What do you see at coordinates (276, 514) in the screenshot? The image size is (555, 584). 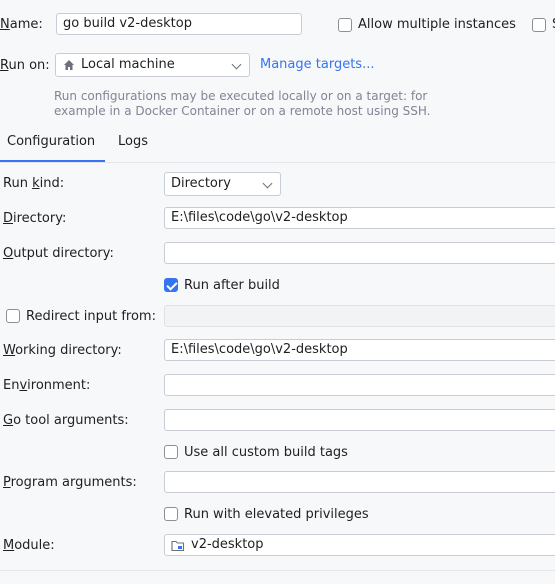 I see `elevated-privileges-label: Run with elevated privileges` at bounding box center [276, 514].